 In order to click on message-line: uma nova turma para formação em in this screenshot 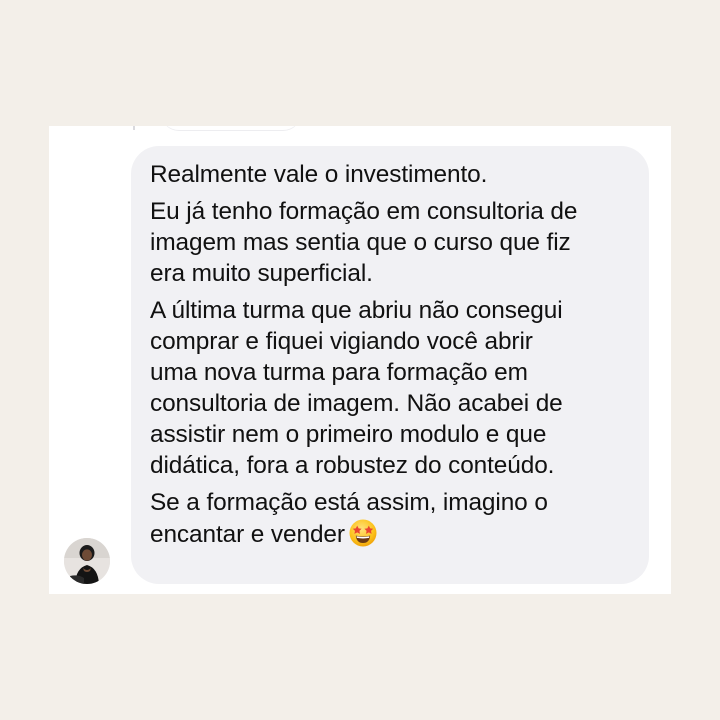, I will do `click(339, 372)`.